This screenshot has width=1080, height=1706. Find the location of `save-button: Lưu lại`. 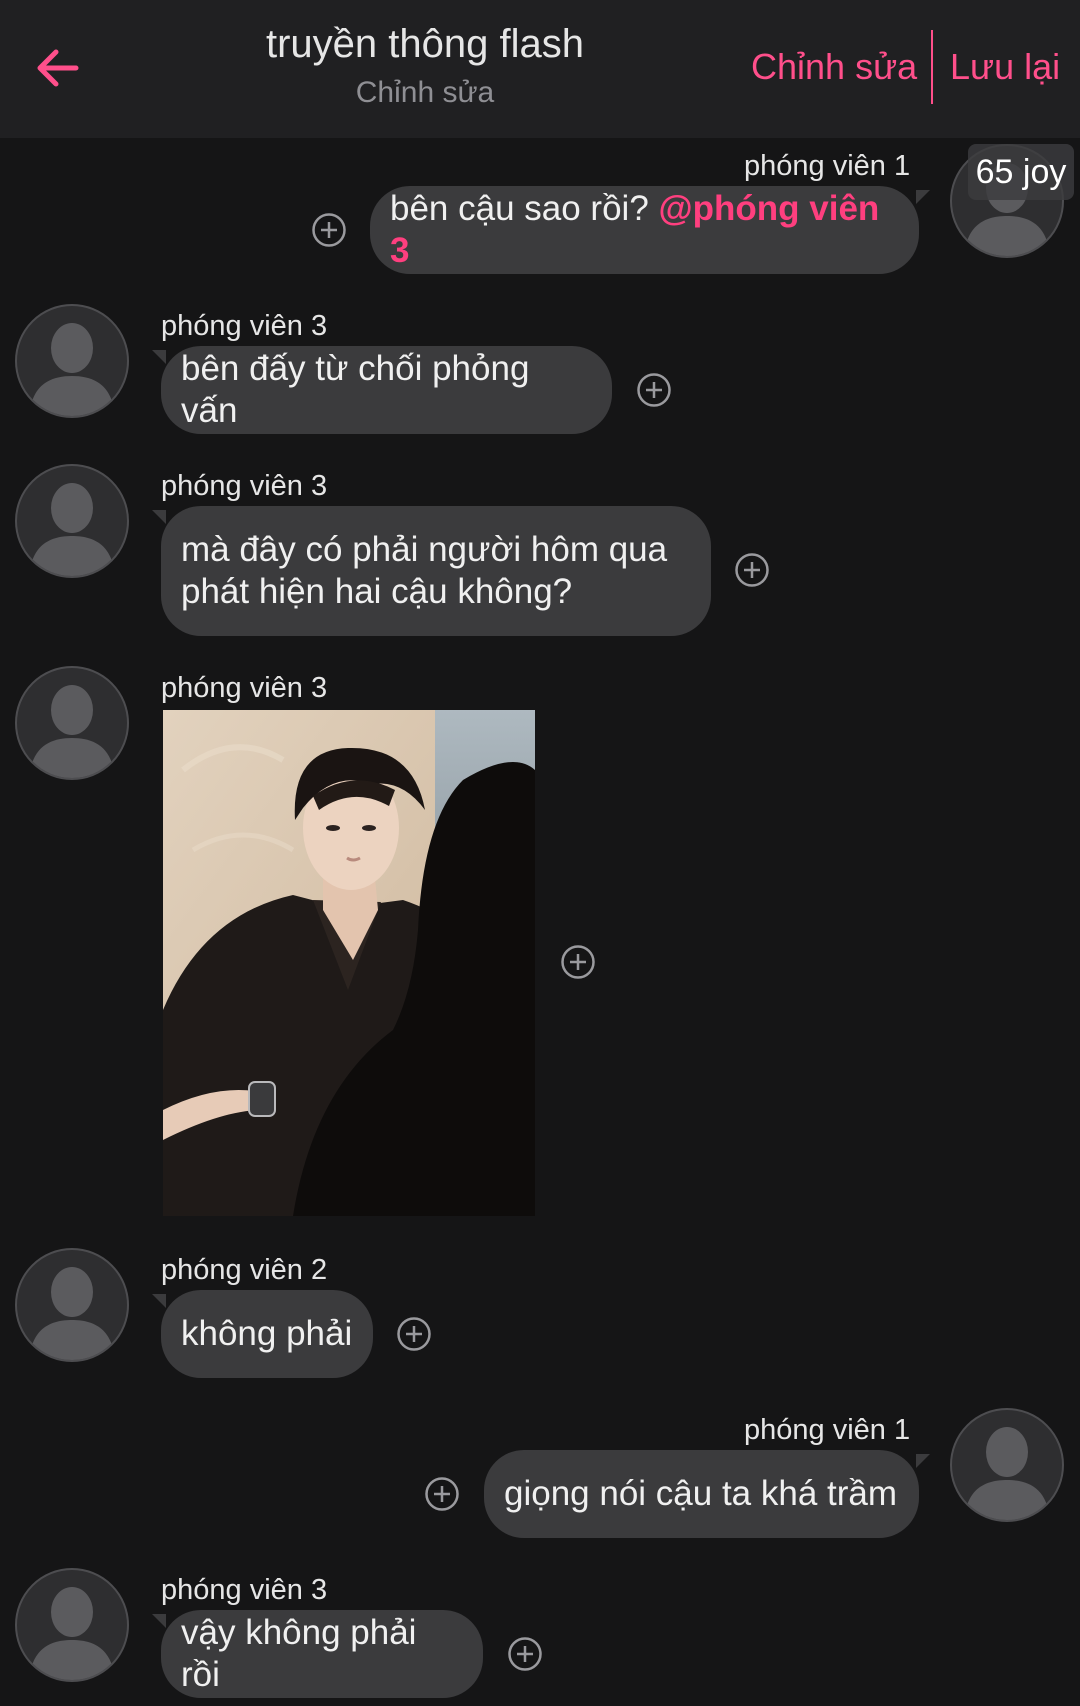

save-button: Lưu lại is located at coordinates (1005, 67).